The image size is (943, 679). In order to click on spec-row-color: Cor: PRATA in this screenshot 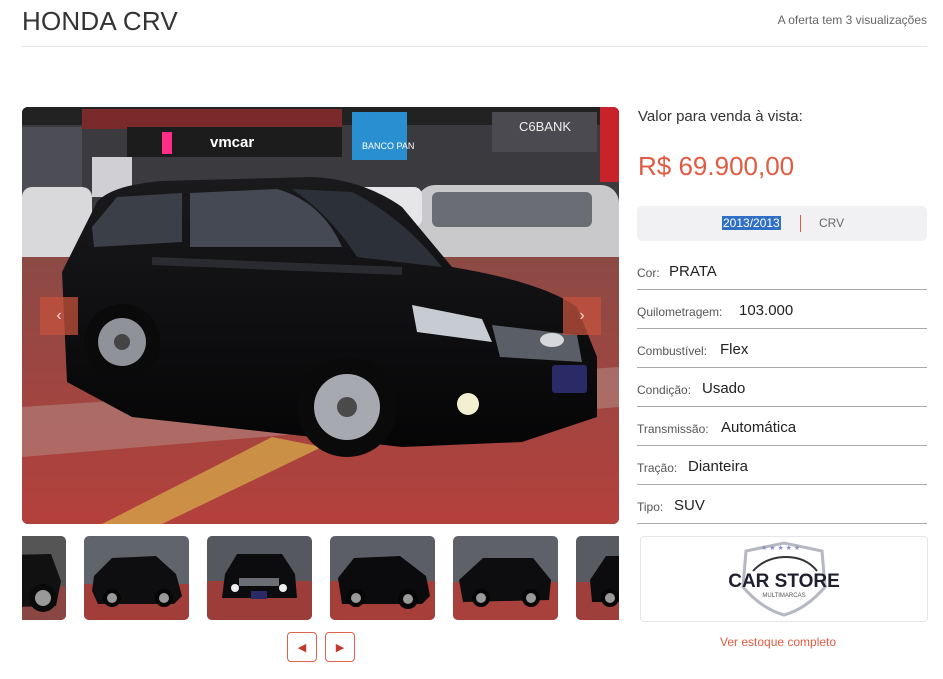, I will do `click(782, 270)`.